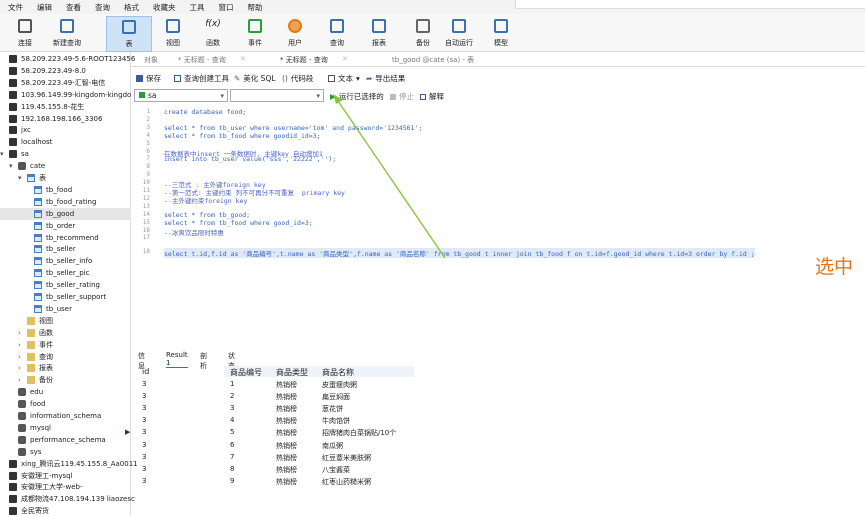  Describe the element at coordinates (402, 96) in the screenshot. I see `stop-button: 停止` at that location.